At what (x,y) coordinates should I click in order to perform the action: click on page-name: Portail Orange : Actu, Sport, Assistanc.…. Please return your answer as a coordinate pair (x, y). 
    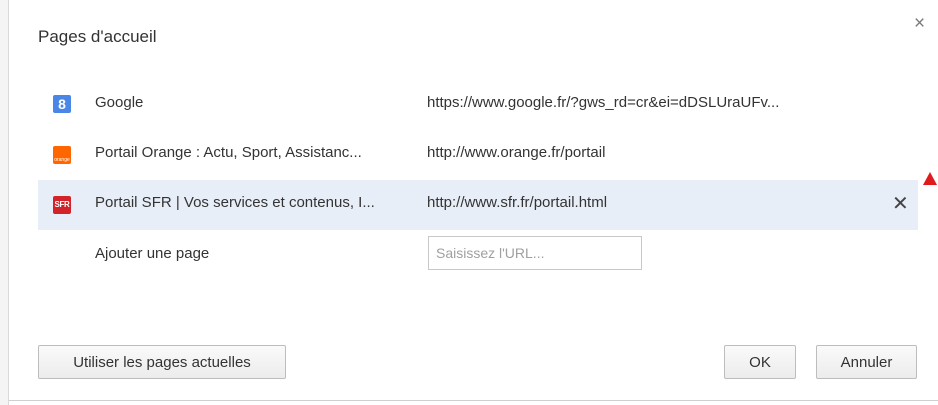
    Looking at the image, I should click on (228, 152).